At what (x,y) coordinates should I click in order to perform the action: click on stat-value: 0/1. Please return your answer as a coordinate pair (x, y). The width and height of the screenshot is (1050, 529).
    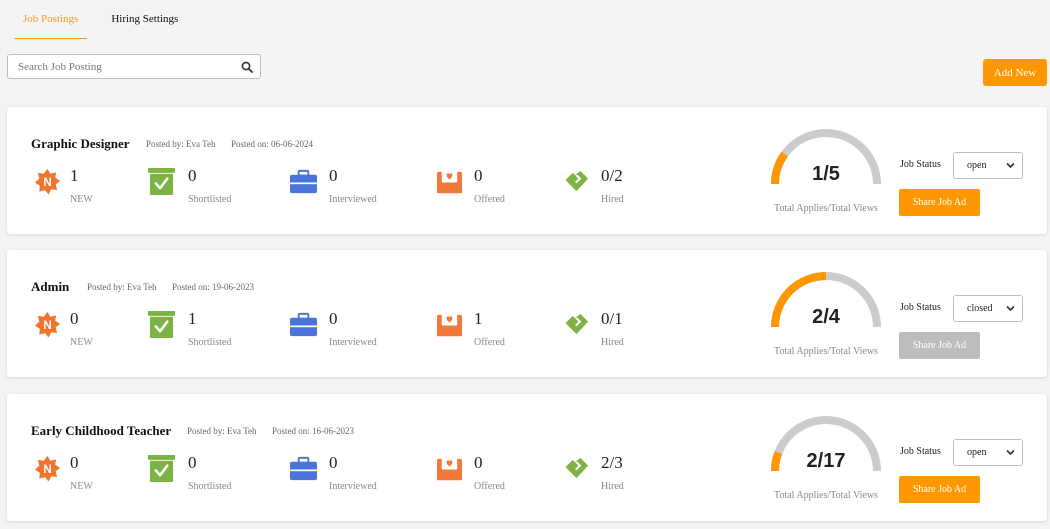
    Looking at the image, I should click on (612, 318).